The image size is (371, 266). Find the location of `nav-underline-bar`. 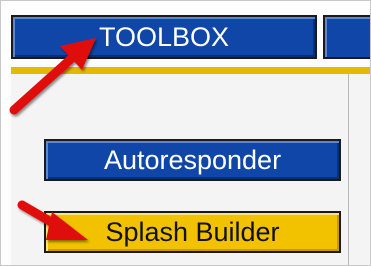

nav-underline-bar is located at coordinates (190, 70).